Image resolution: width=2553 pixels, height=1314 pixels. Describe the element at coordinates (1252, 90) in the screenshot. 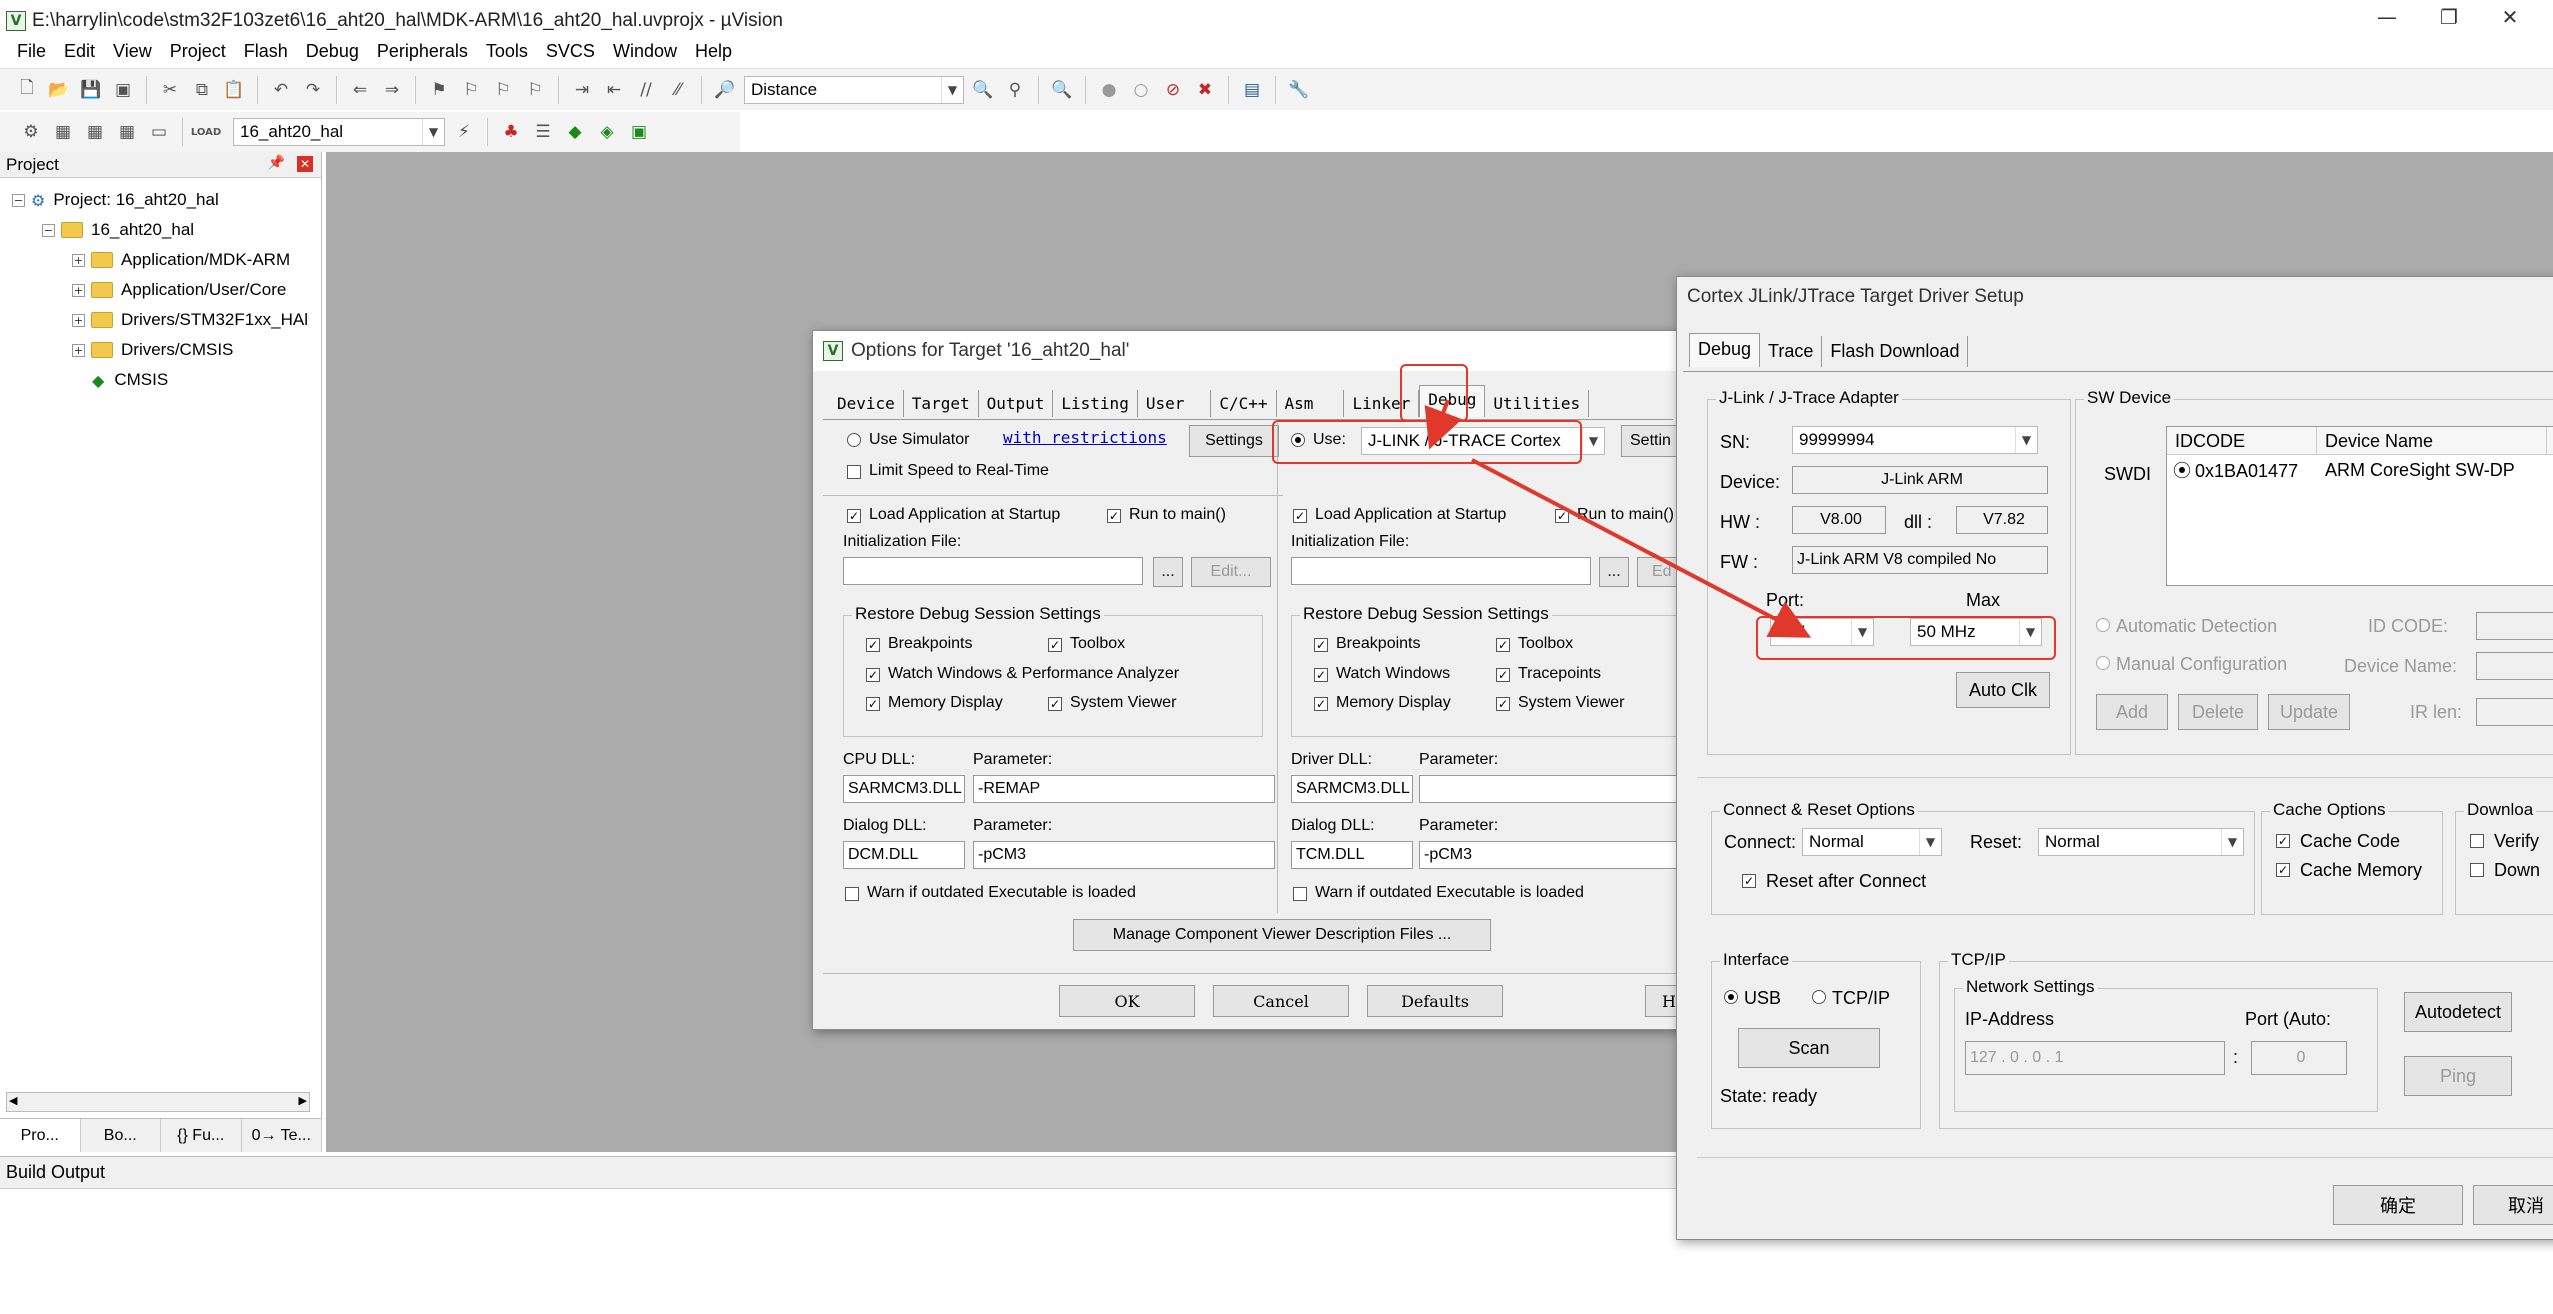

I see `window-layout-icon: ▤` at that location.